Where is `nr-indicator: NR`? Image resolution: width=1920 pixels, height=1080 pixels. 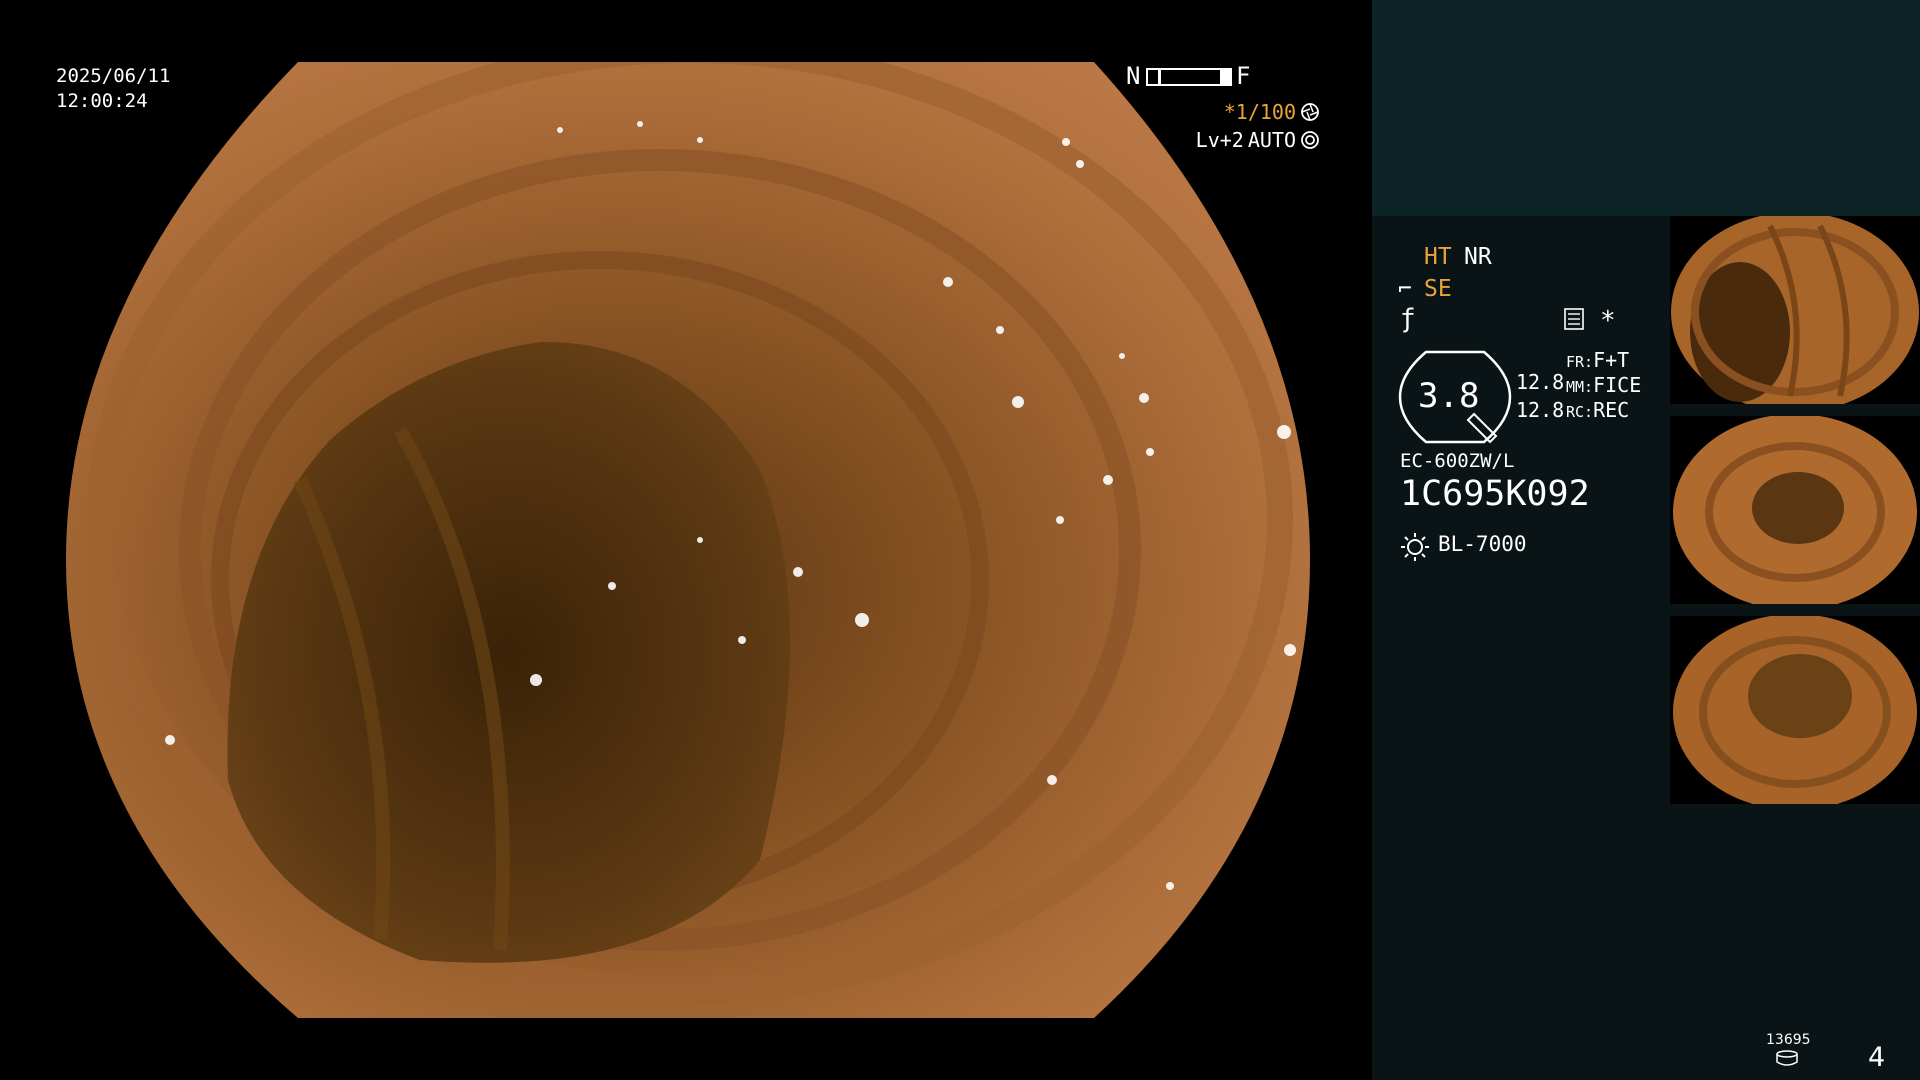 nr-indicator: NR is located at coordinates (1478, 257).